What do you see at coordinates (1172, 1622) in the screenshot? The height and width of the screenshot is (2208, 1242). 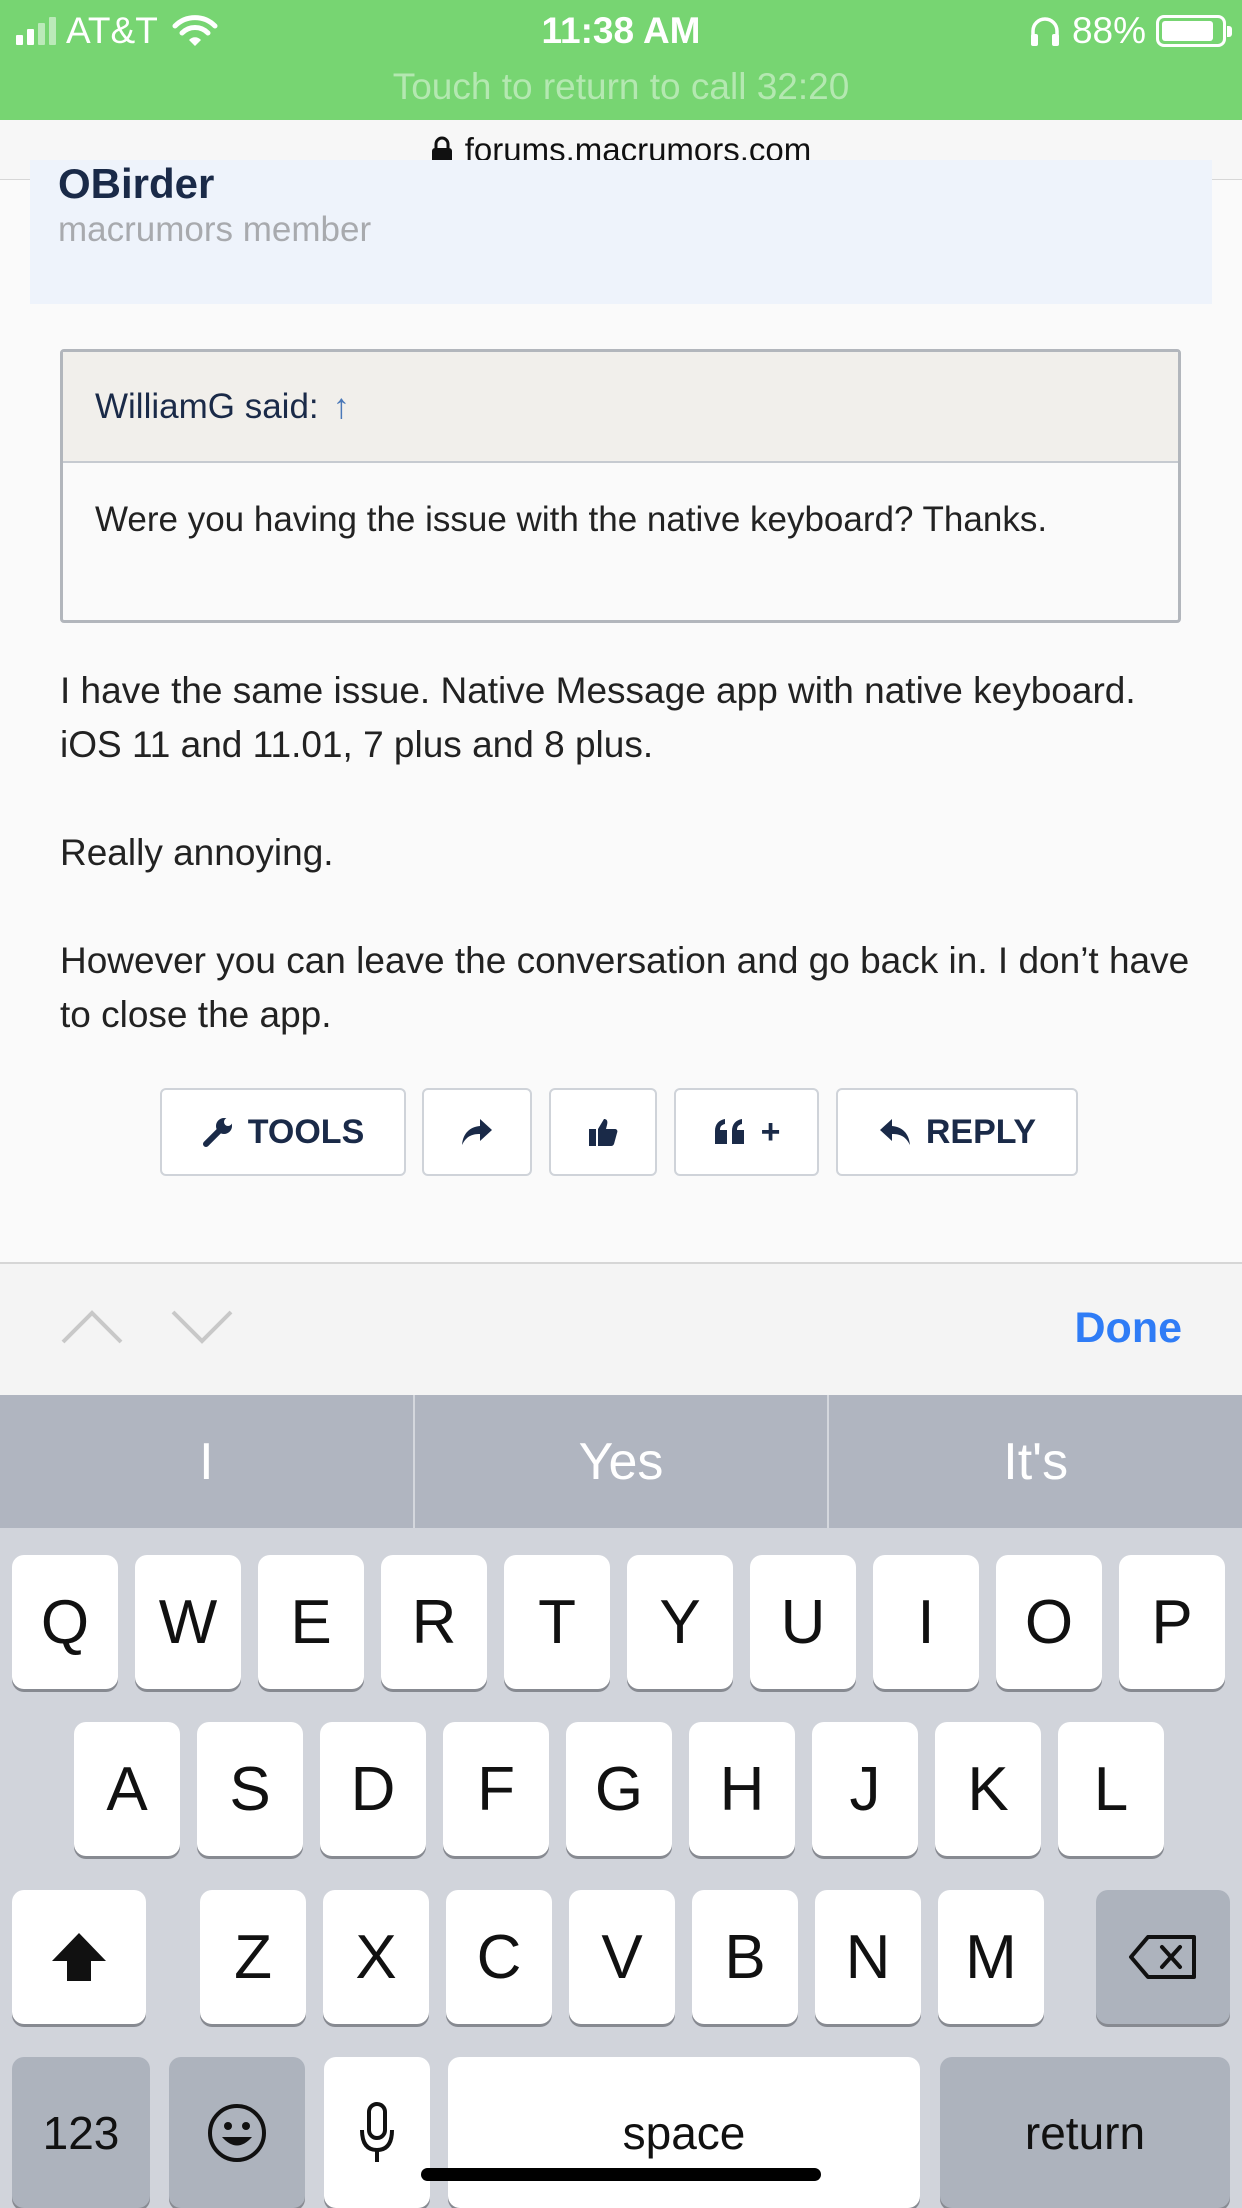 I see `key-p: P` at bounding box center [1172, 1622].